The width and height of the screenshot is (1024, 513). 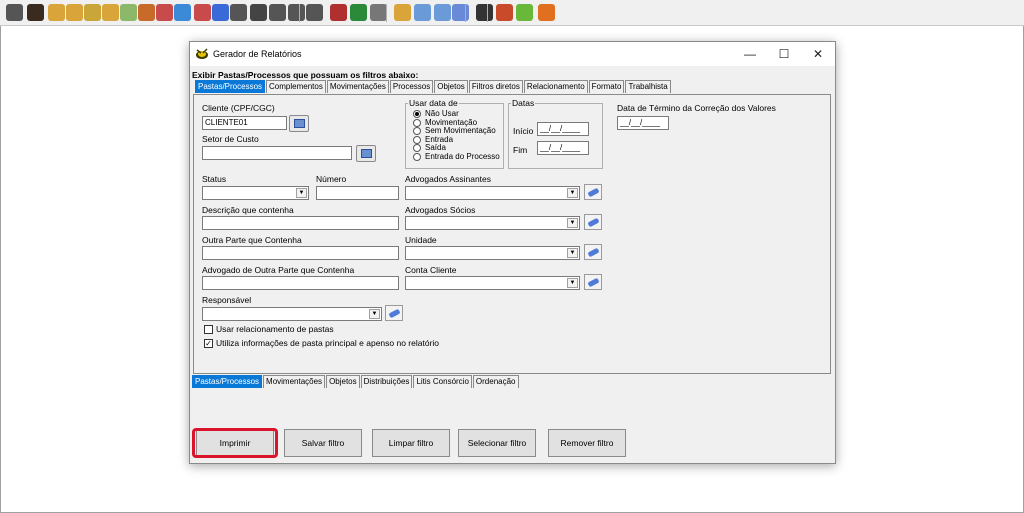 What do you see at coordinates (546, 12) in the screenshot?
I see `exit-icon` at bounding box center [546, 12].